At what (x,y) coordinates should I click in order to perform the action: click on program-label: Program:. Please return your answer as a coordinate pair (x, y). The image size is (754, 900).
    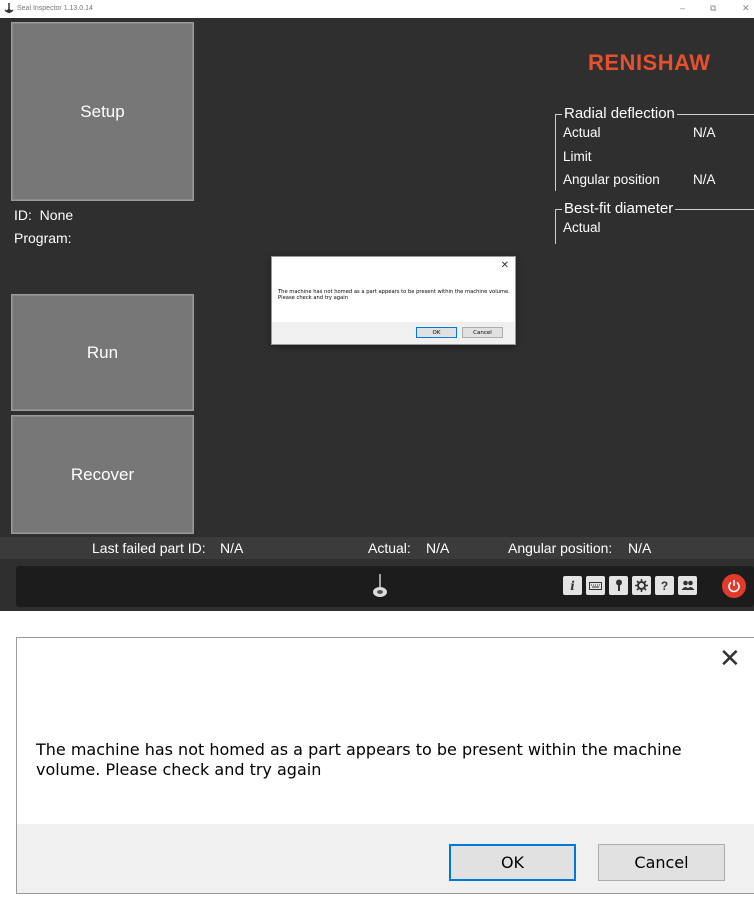
    Looking at the image, I should click on (43, 238).